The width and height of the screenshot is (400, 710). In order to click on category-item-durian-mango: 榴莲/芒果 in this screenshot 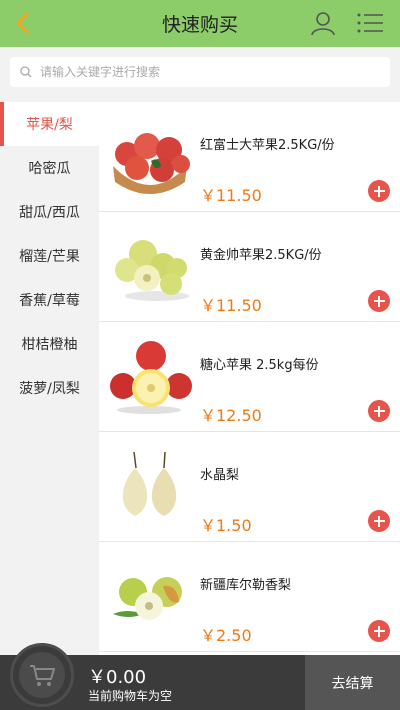, I will do `click(49, 256)`.